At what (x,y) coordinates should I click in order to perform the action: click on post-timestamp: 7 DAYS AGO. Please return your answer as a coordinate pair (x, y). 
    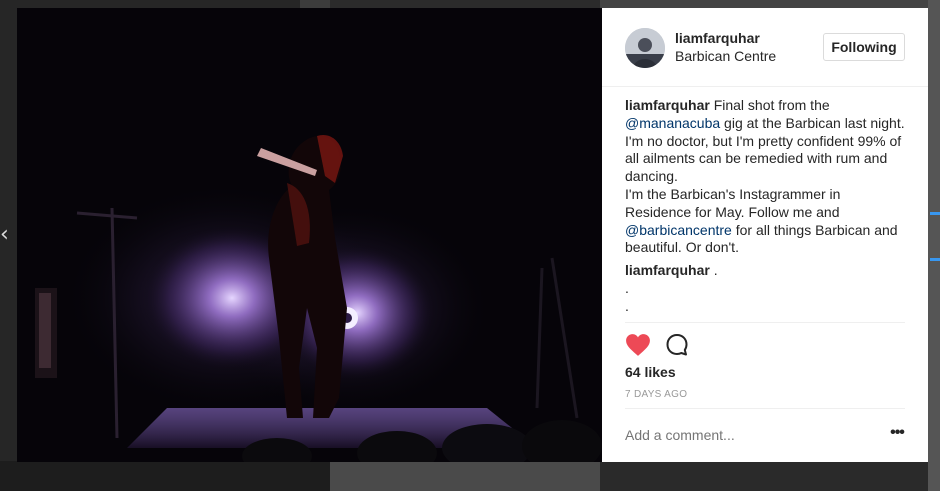
    Looking at the image, I should click on (656, 394).